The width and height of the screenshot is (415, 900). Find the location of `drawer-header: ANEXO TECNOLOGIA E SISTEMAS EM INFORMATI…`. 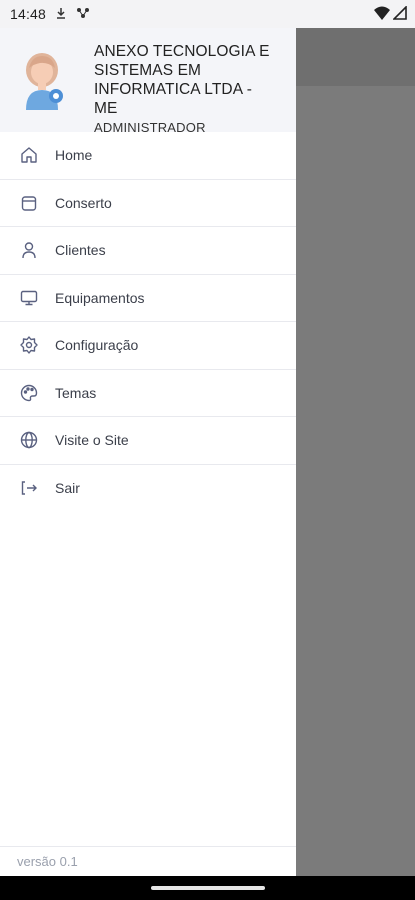

drawer-header: ANEXO TECNOLOGIA E SISTEMAS EM INFORMATI… is located at coordinates (148, 81).